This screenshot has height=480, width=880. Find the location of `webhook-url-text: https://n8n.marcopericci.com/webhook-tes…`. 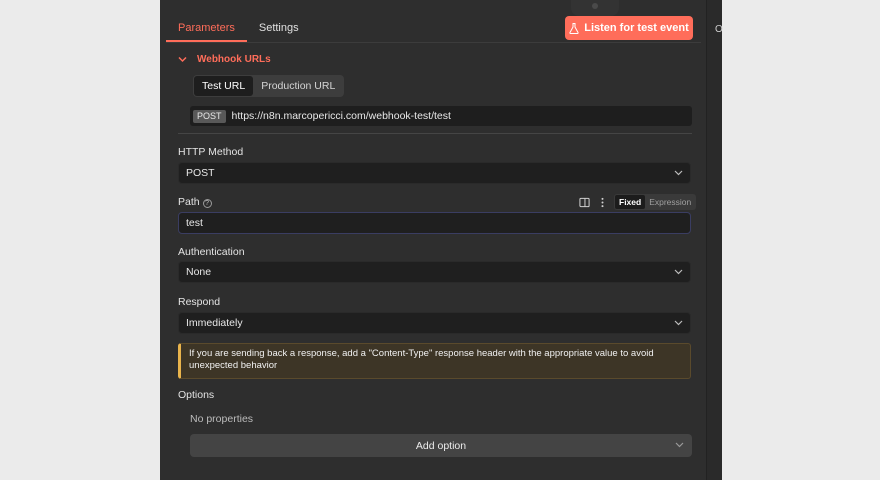

webhook-url-text: https://n8n.marcopericci.com/webhook-tes… is located at coordinates (341, 116).